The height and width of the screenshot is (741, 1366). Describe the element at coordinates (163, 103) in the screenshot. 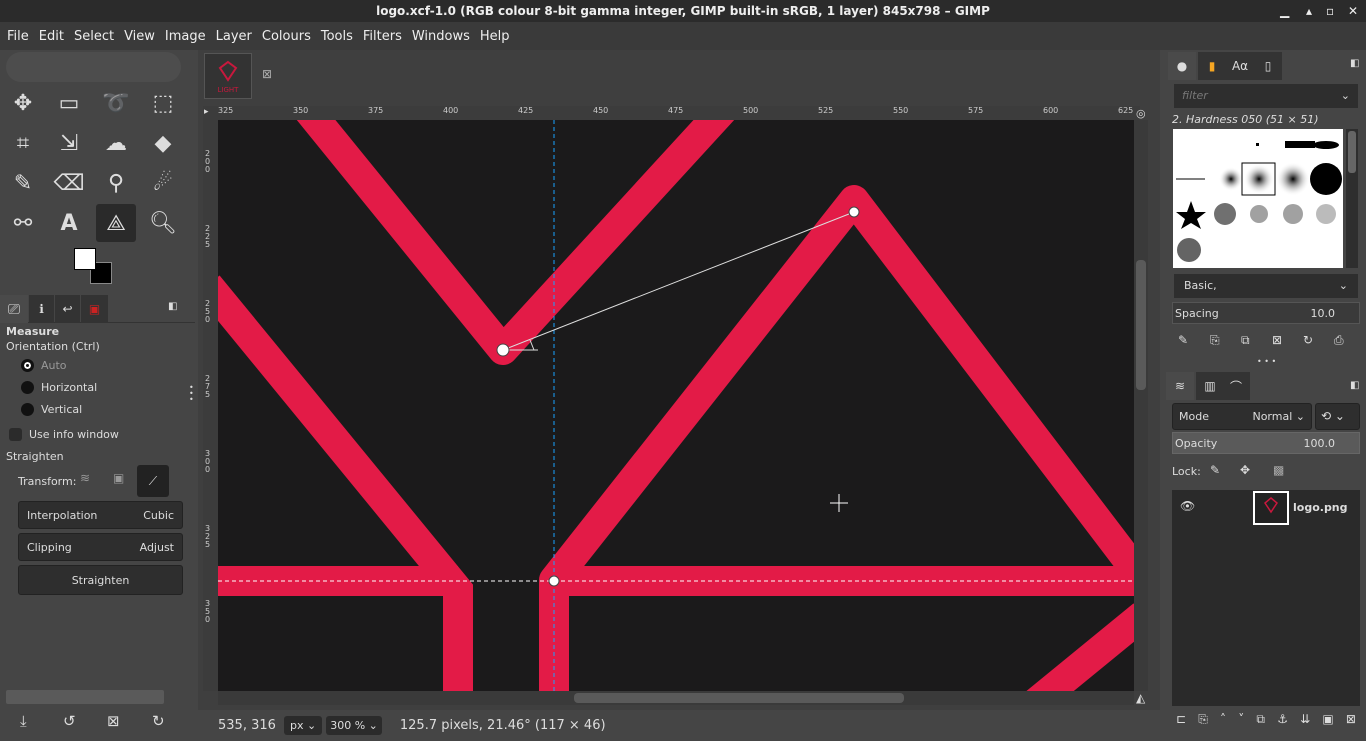

I see `fuzzy-select-tool-icon: ⬚` at that location.